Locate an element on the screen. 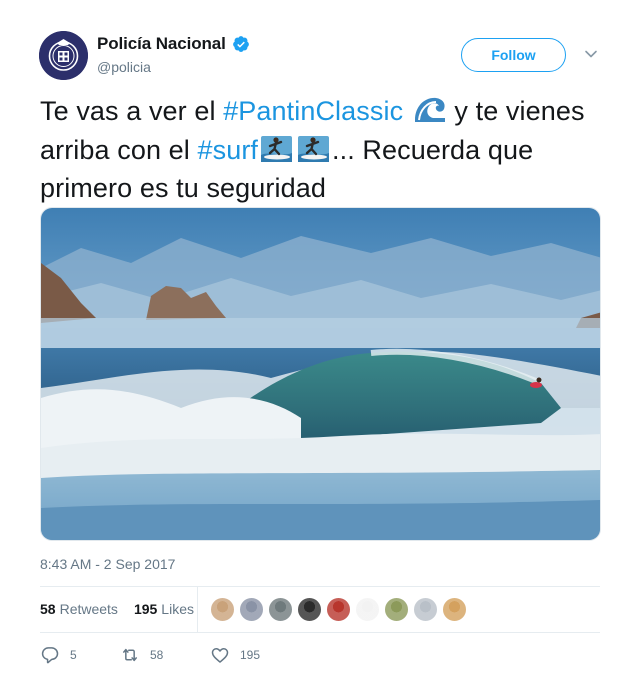 This screenshot has width=640, height=695. retweet-button: 58 is located at coordinates (165, 655).